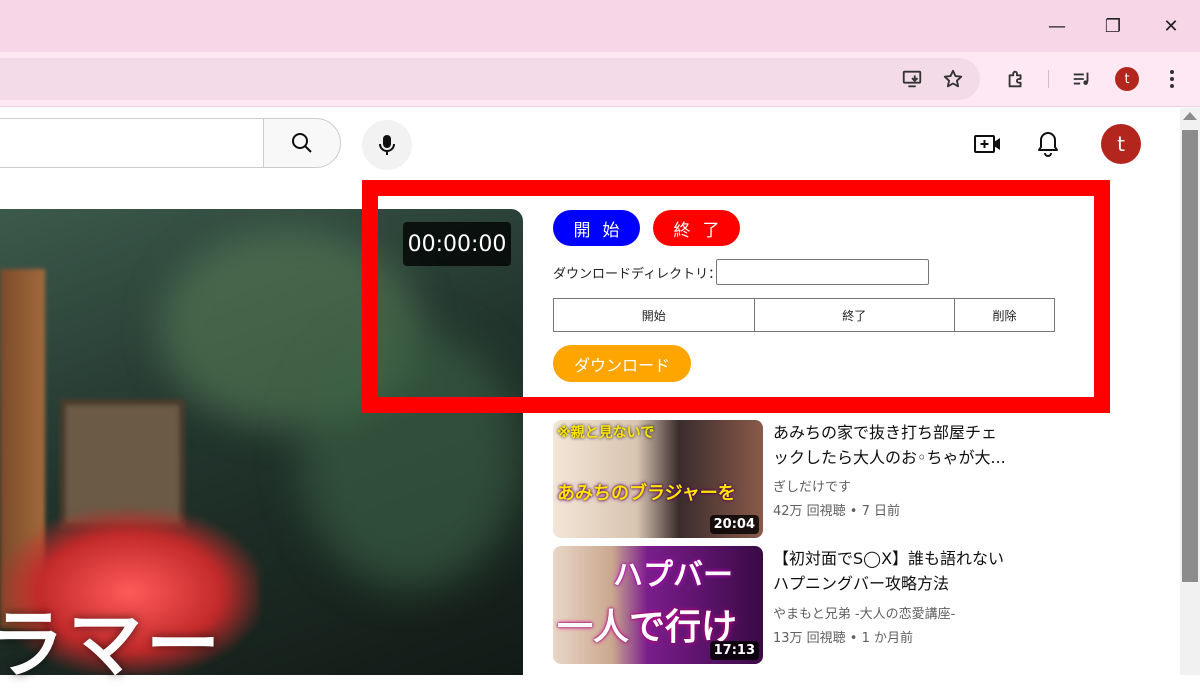  What do you see at coordinates (490, 79) in the screenshot?
I see `address-bar` at bounding box center [490, 79].